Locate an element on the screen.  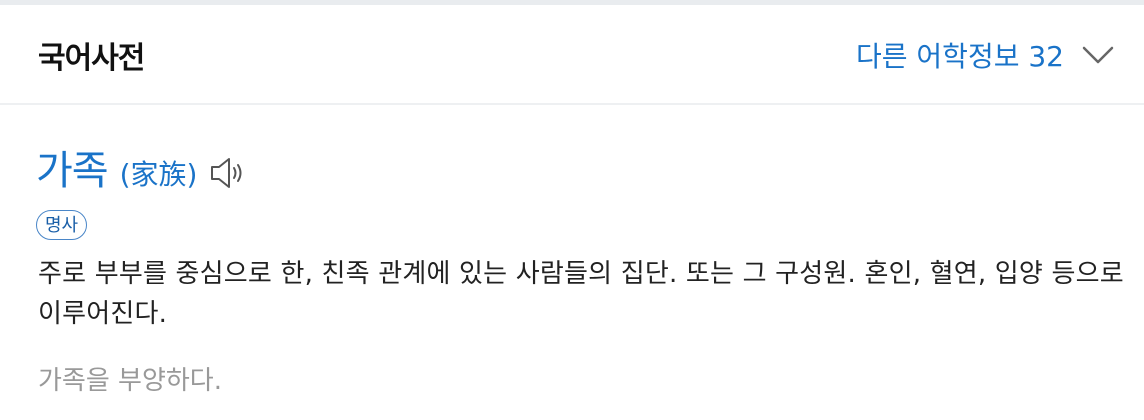
speaker-icon is located at coordinates (227, 173).